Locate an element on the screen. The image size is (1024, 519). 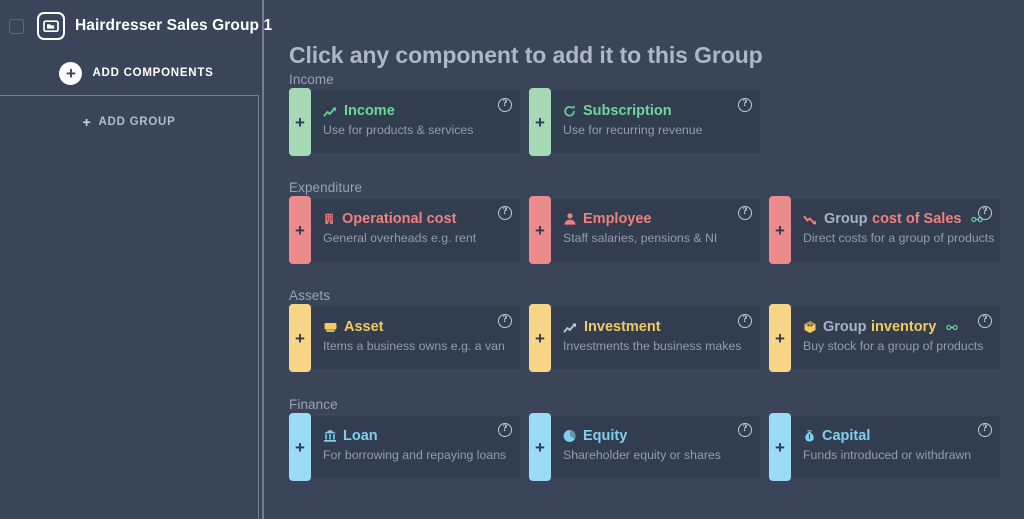
person-icon is located at coordinates (570, 219).